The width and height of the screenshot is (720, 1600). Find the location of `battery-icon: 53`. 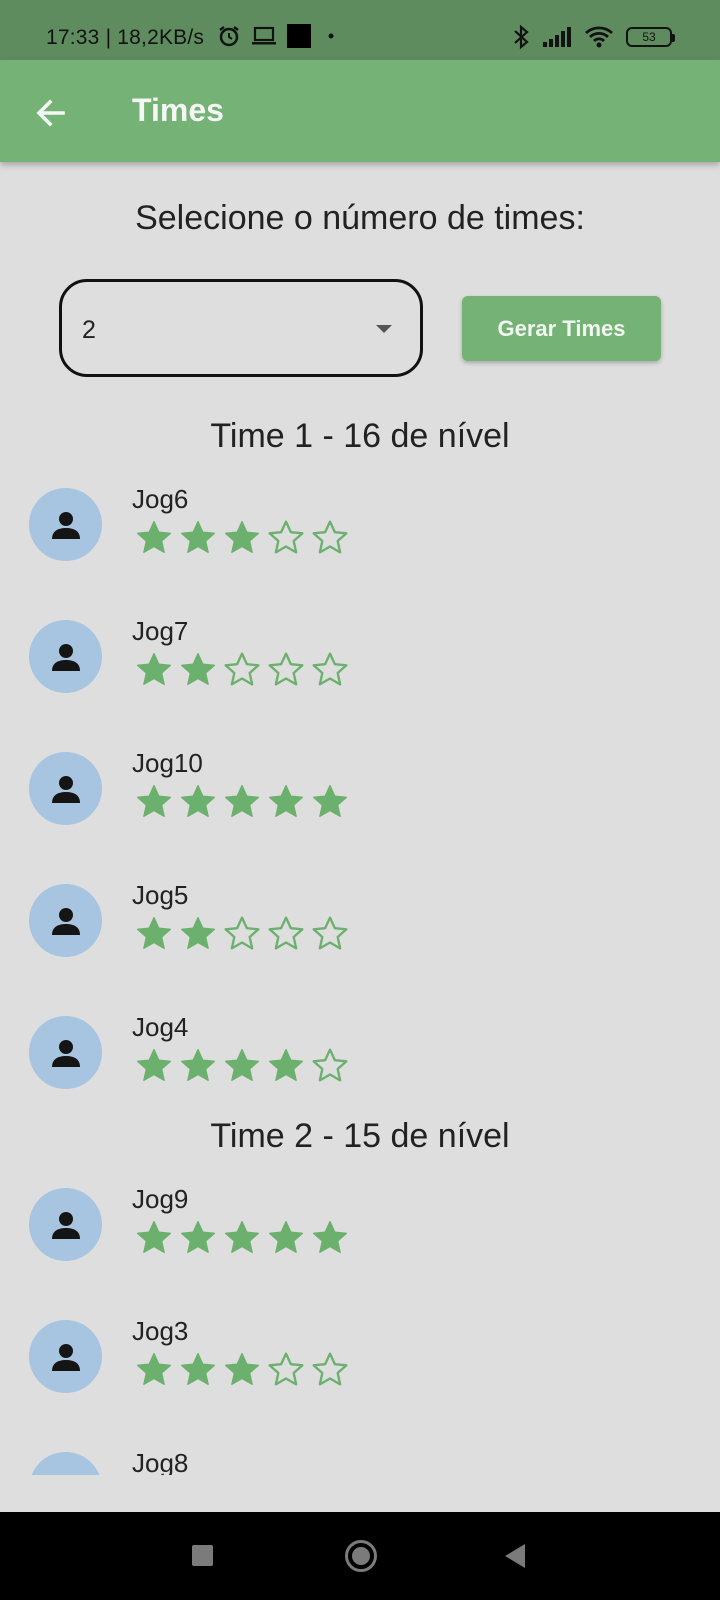

battery-icon: 53 is located at coordinates (650, 37).